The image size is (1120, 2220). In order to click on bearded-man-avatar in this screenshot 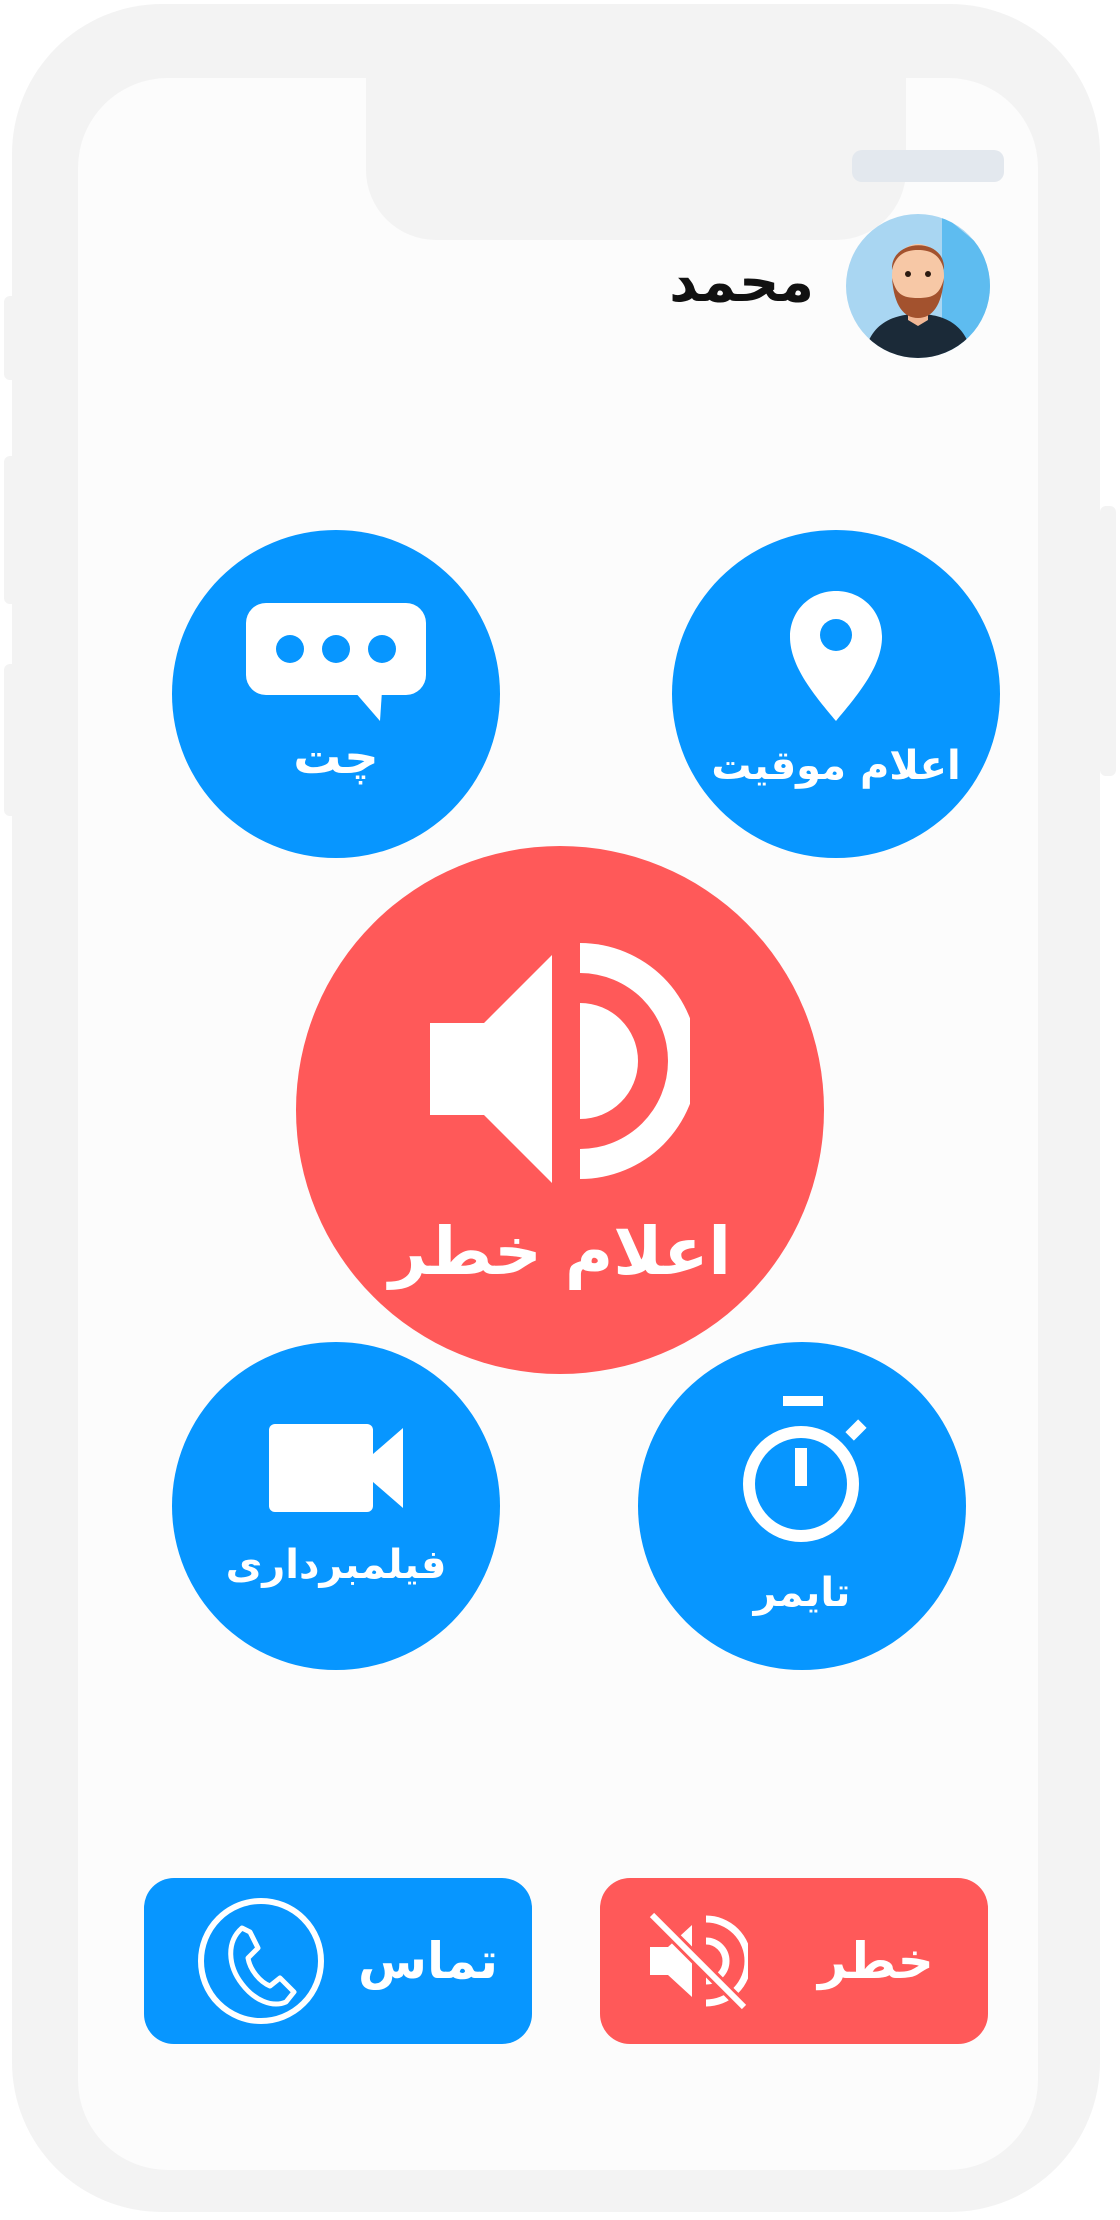, I will do `click(927, 286)`.